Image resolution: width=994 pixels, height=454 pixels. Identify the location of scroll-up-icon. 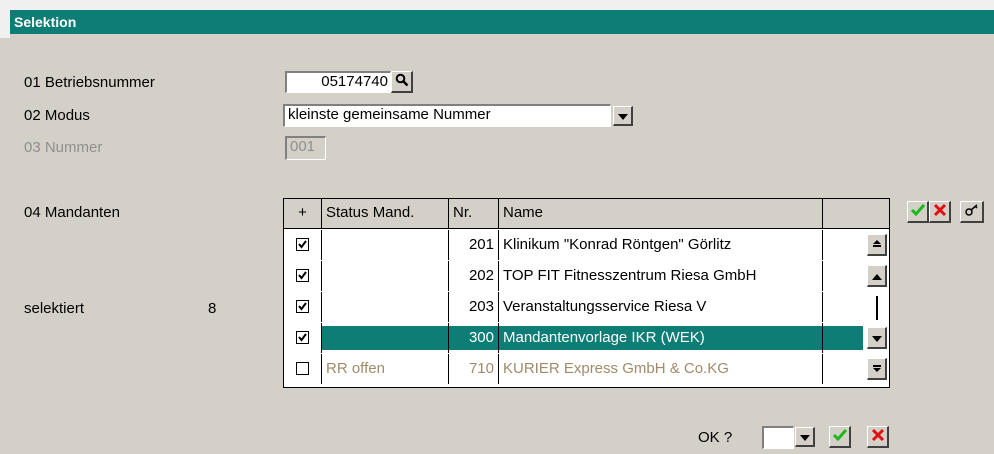
(876, 275).